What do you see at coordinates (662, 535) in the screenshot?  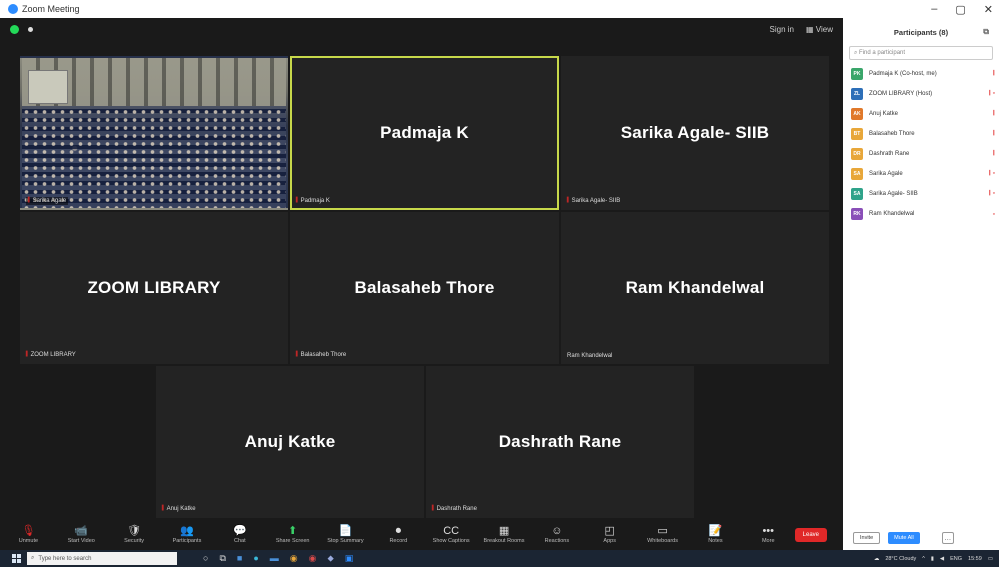 I see `whiteboards-button: ▭ Whiteboards` at bounding box center [662, 535].